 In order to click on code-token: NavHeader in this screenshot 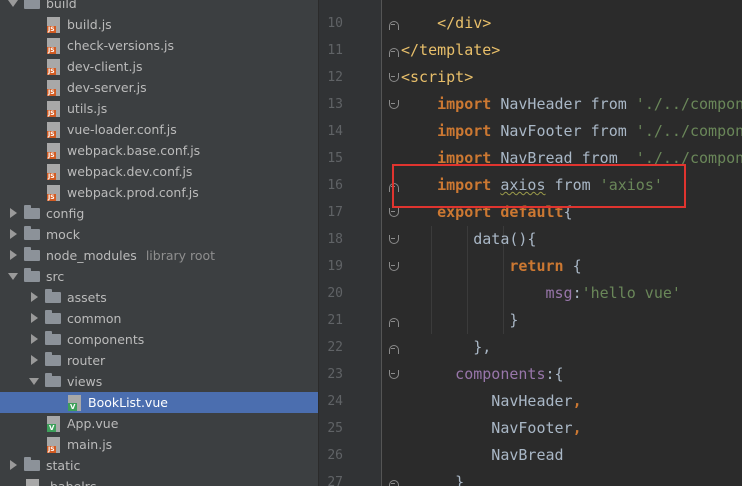, I will do `click(541, 104)`.